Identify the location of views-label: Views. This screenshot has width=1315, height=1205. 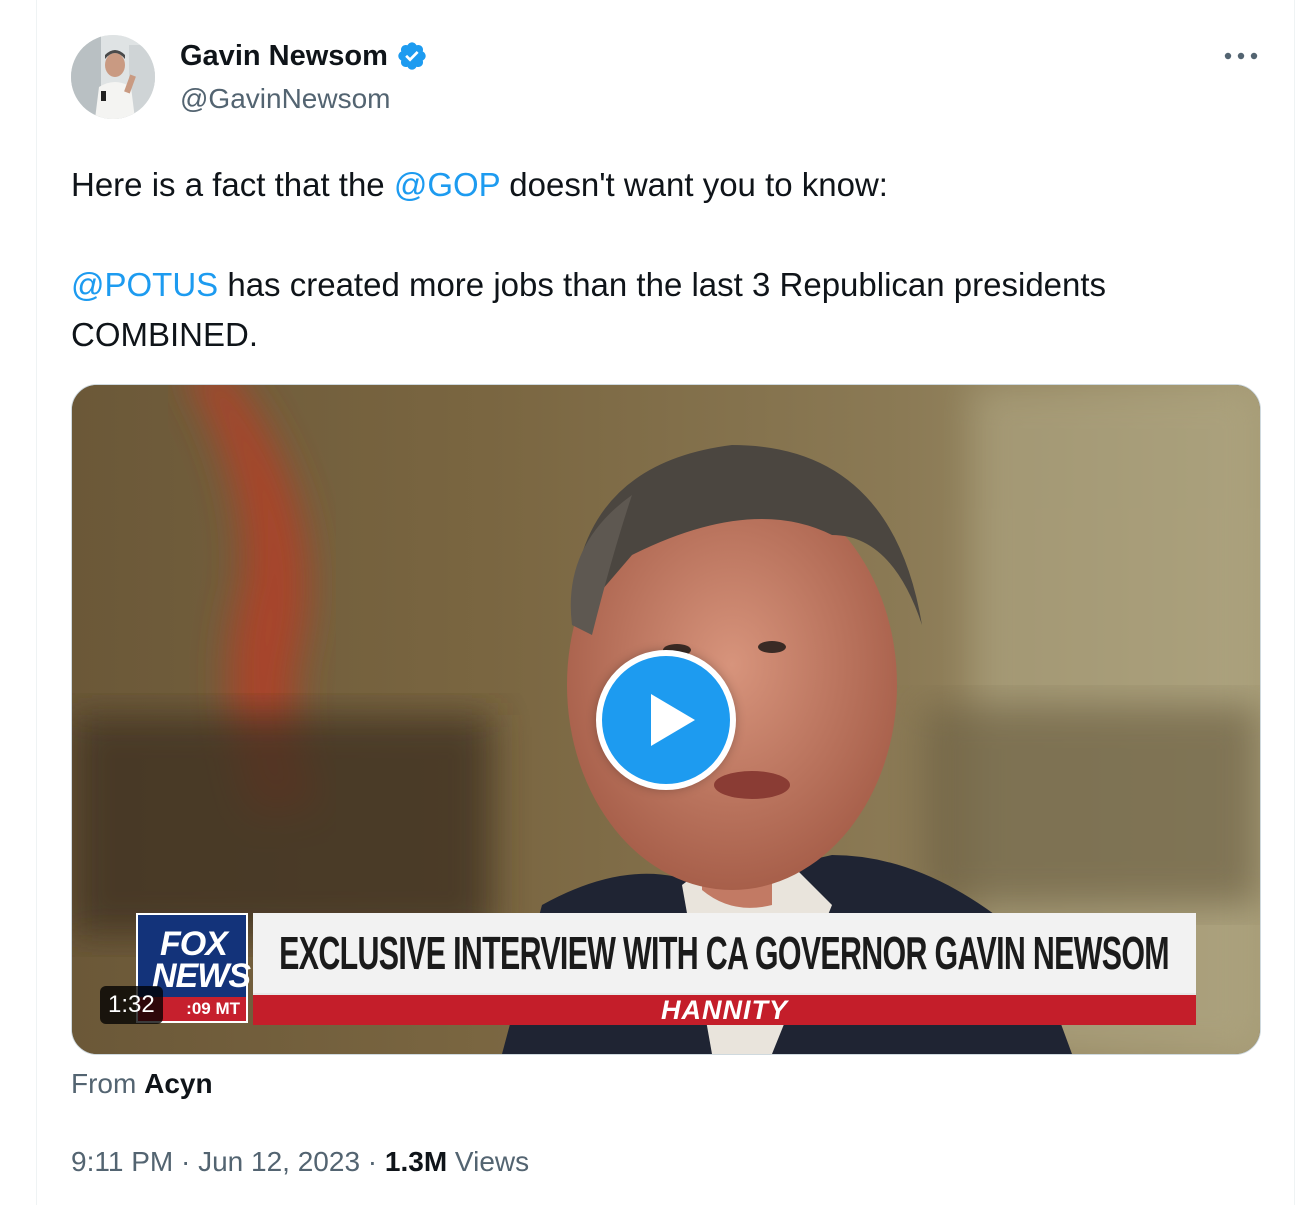
(488, 1161).